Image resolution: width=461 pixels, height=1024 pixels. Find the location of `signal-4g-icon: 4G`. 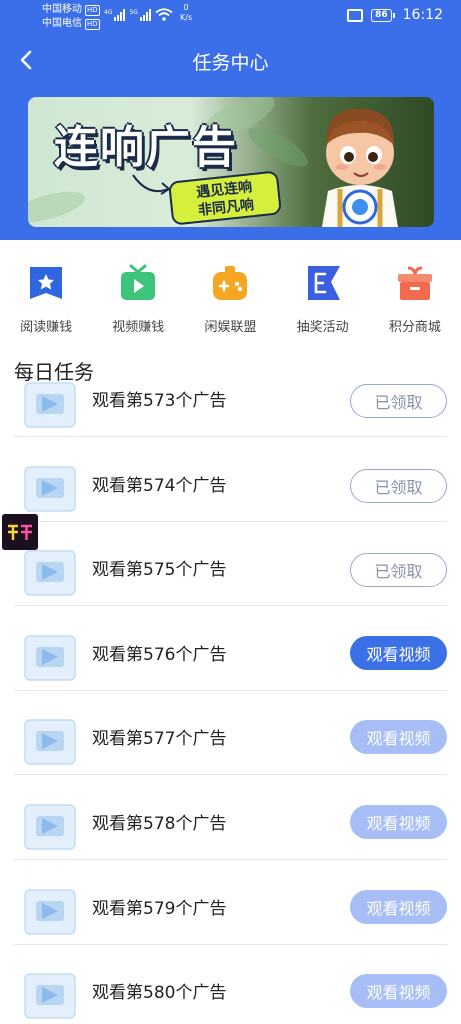

signal-4g-icon: 4G is located at coordinates (115, 15).